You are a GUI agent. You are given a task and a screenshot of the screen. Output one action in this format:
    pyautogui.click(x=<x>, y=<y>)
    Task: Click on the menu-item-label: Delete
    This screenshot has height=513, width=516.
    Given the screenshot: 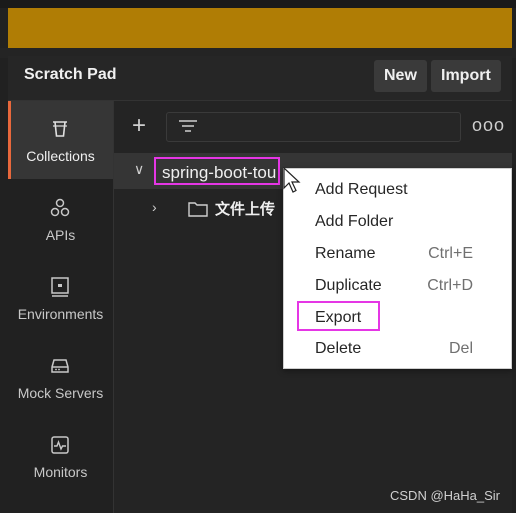 What is the action you would take?
    pyautogui.click(x=338, y=348)
    